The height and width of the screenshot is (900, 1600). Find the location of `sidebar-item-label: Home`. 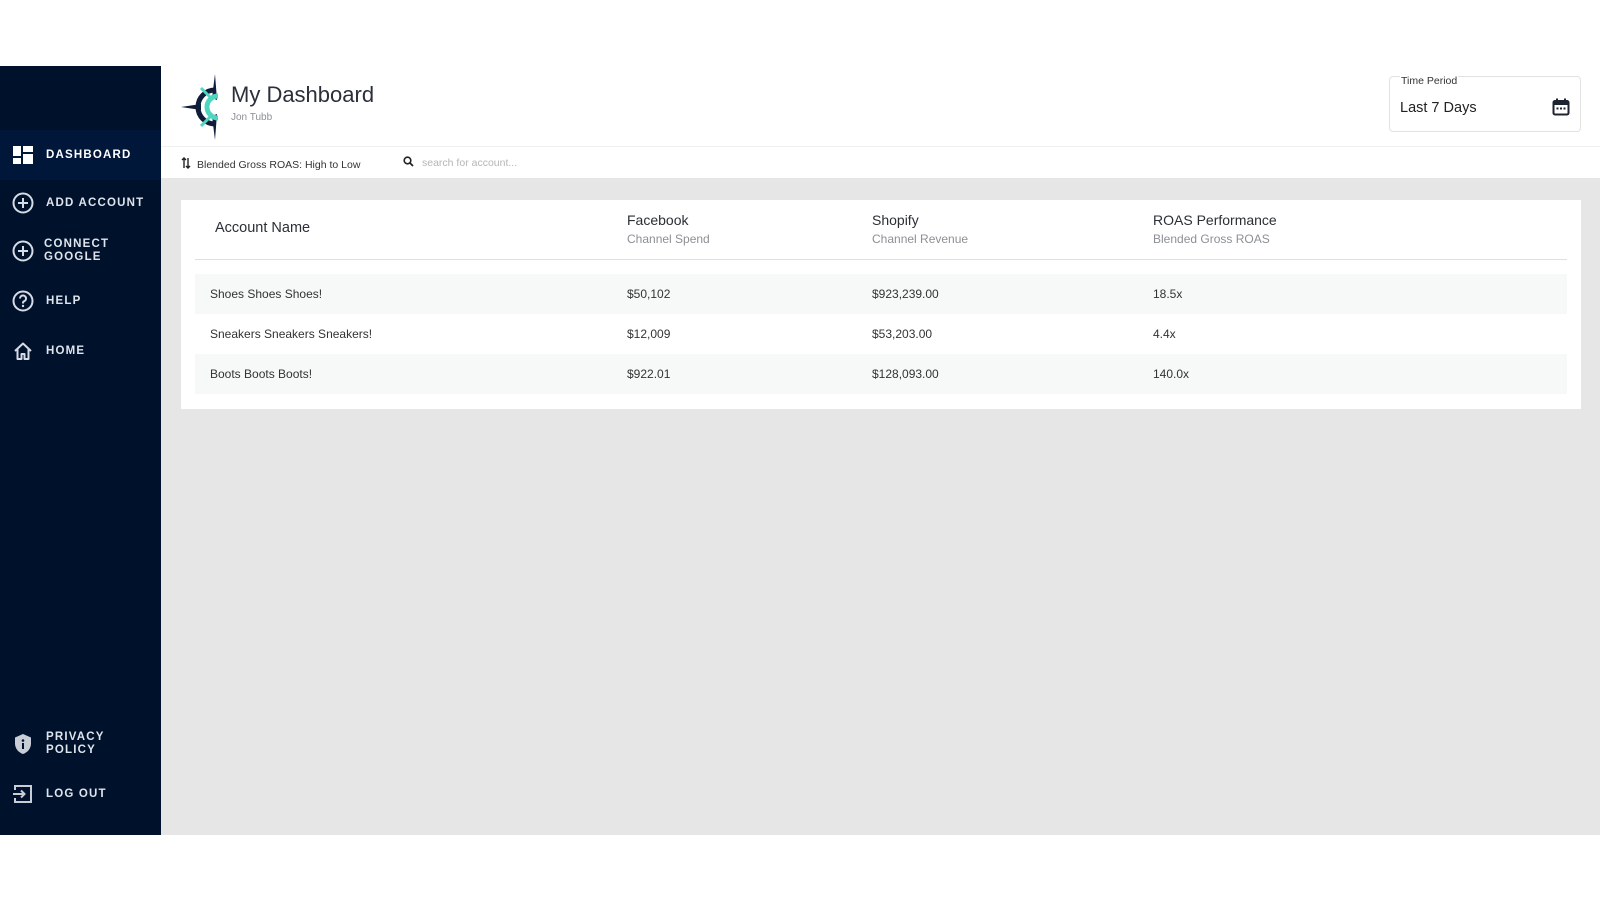

sidebar-item-label: Home is located at coordinates (66, 350).